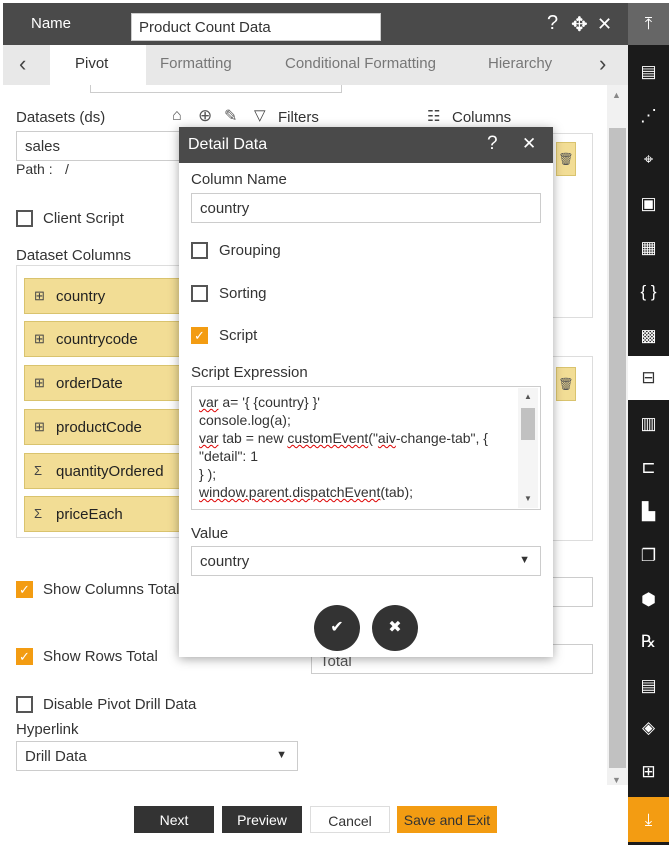  Describe the element at coordinates (34, 169) in the screenshot. I see `path-label: Path :` at that location.